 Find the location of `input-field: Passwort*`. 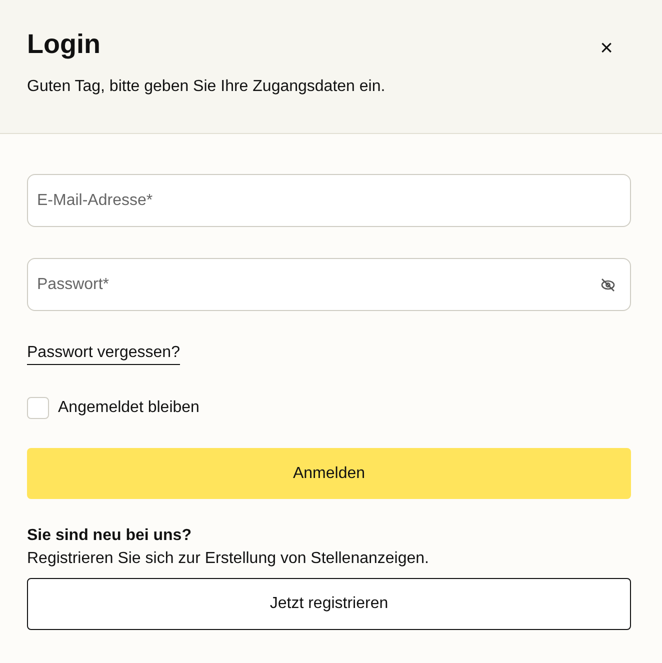

input-field: Passwort* is located at coordinates (329, 284).